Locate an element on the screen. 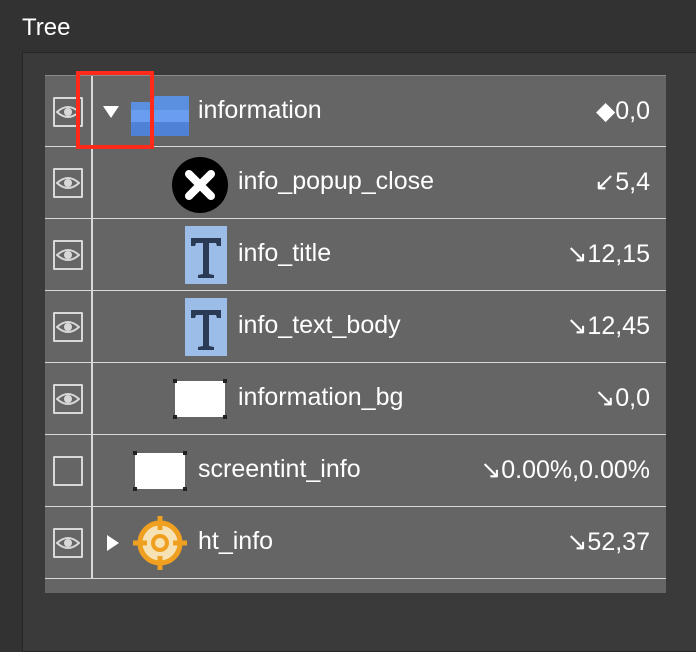  node-label: info_title is located at coordinates (285, 253).